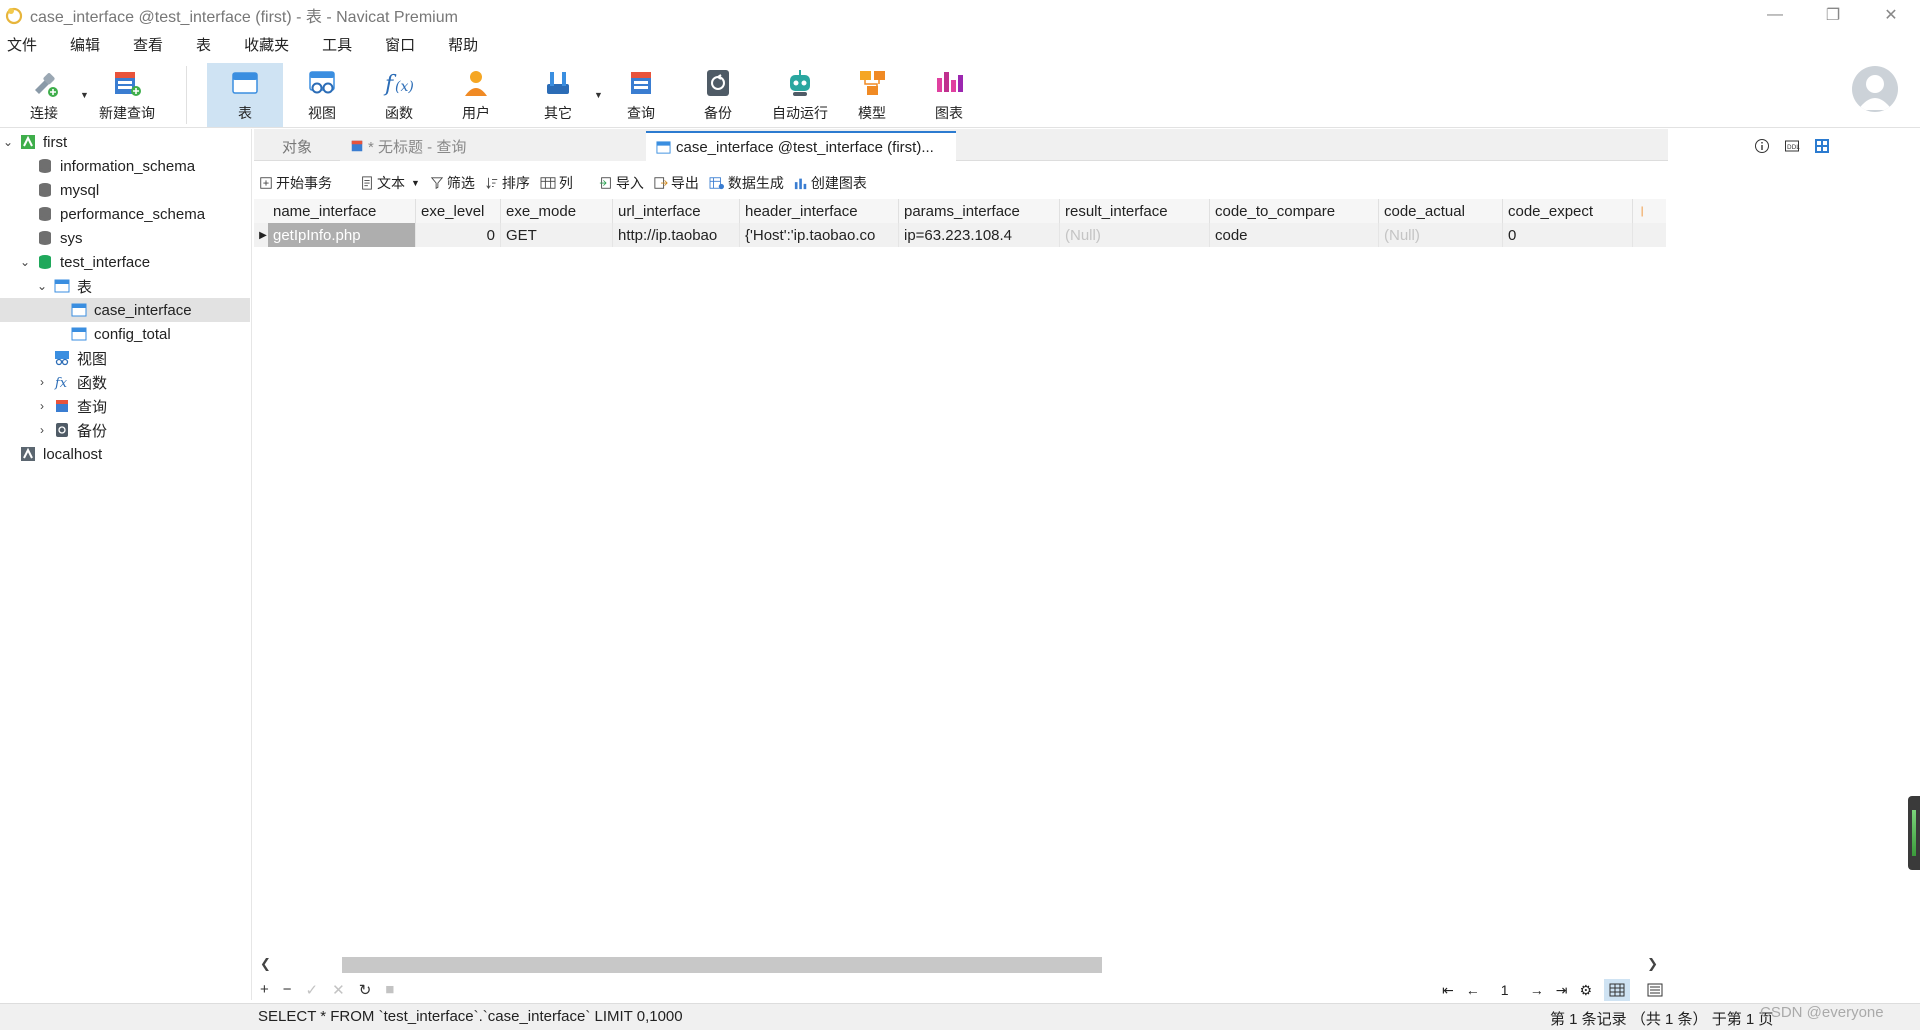 This screenshot has height=1030, width=1920. Describe the element at coordinates (390, 183) in the screenshot. I see `text-button: 文本 ▼` at that location.